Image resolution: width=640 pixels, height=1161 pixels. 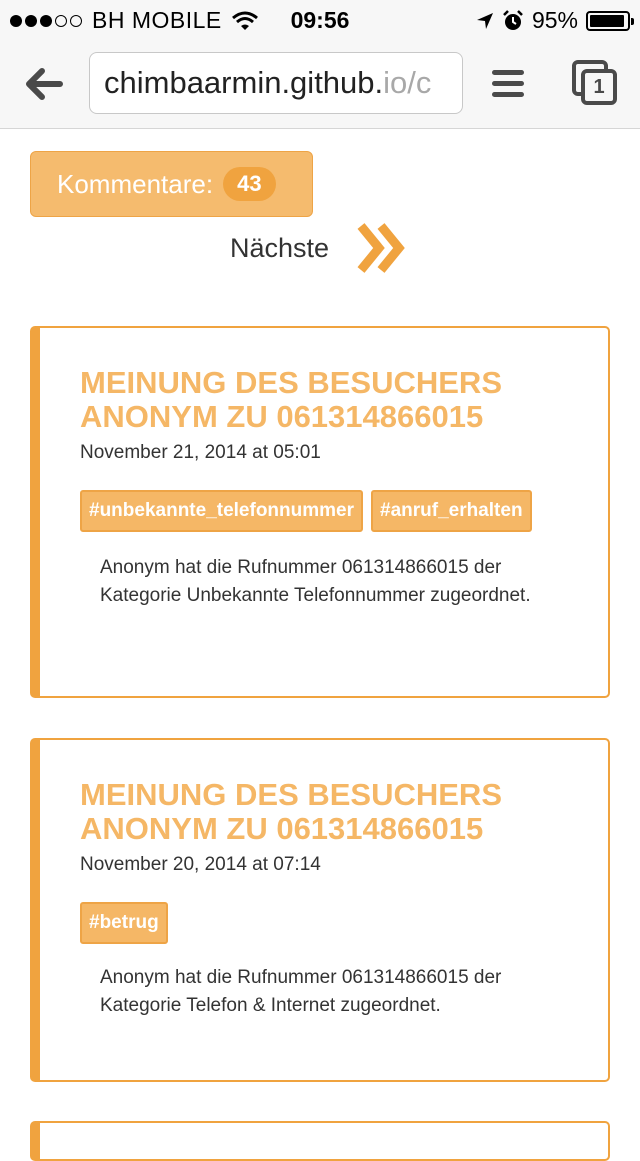 I want to click on battery-tip, so click(x=632, y=21).